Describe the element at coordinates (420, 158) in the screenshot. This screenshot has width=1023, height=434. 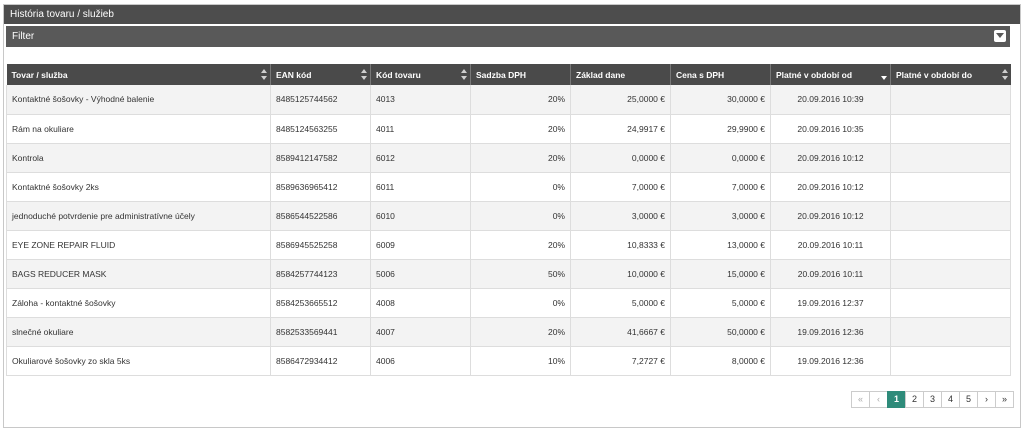
I see `table-cell: 6012` at that location.